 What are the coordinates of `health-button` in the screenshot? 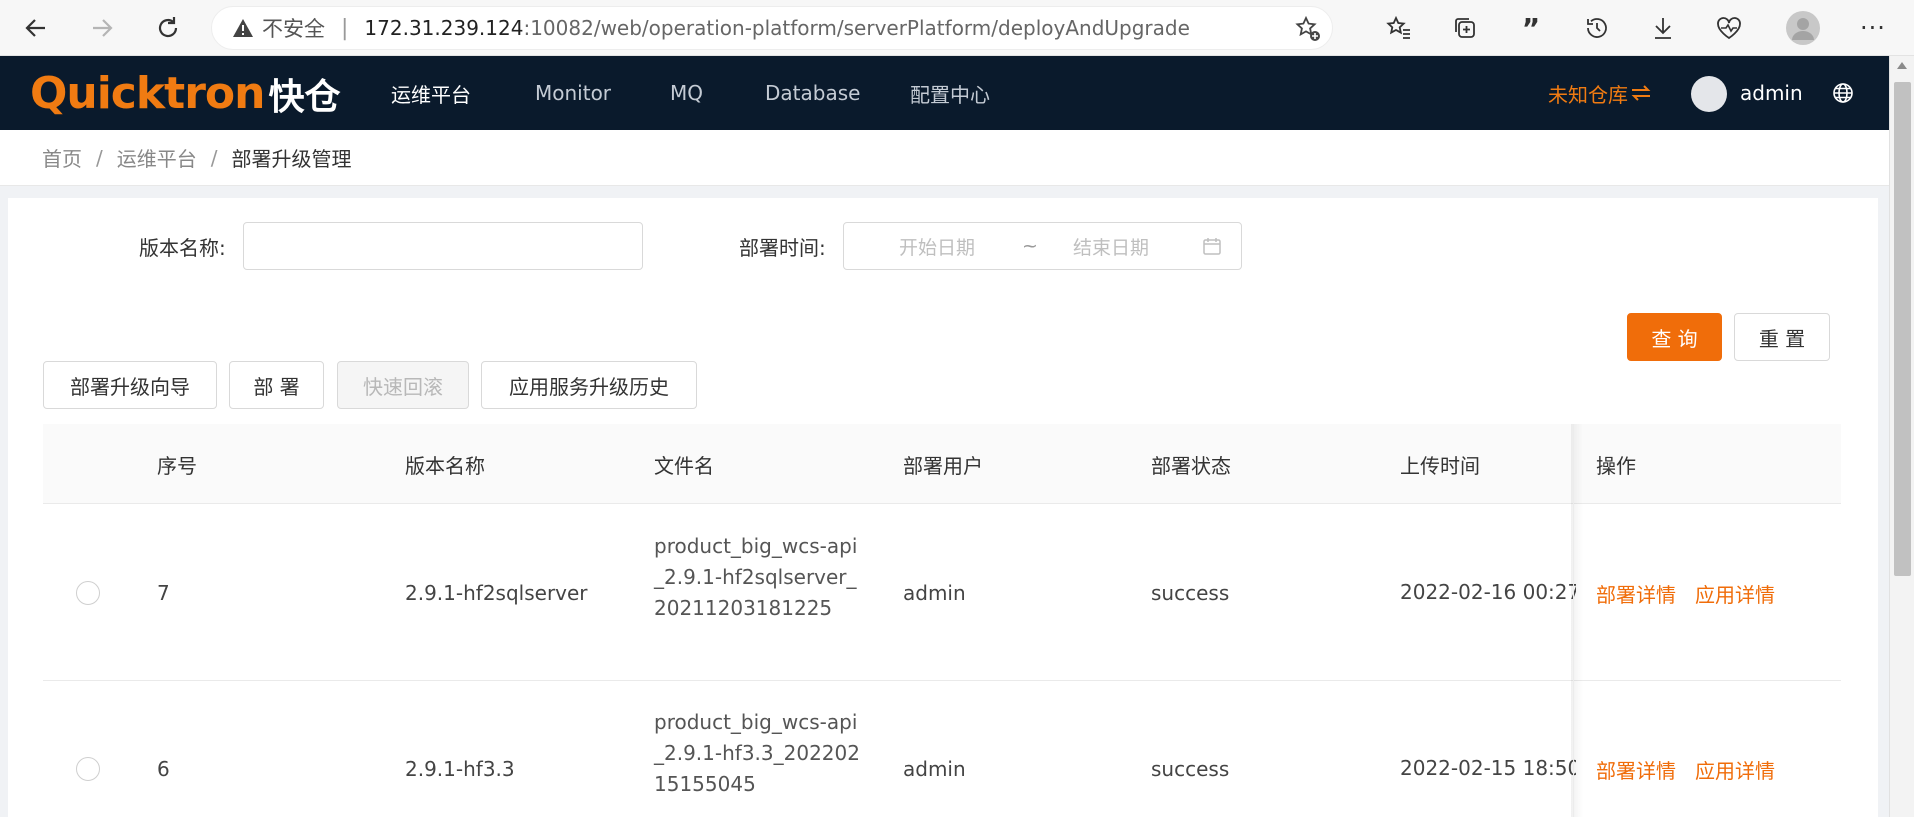 It's located at (1729, 28).